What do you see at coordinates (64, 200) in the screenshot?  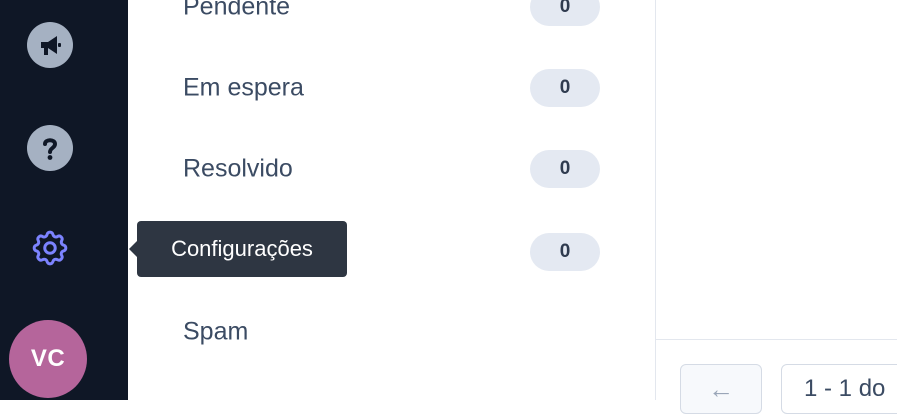 I see `icon-sidebar: VC` at bounding box center [64, 200].